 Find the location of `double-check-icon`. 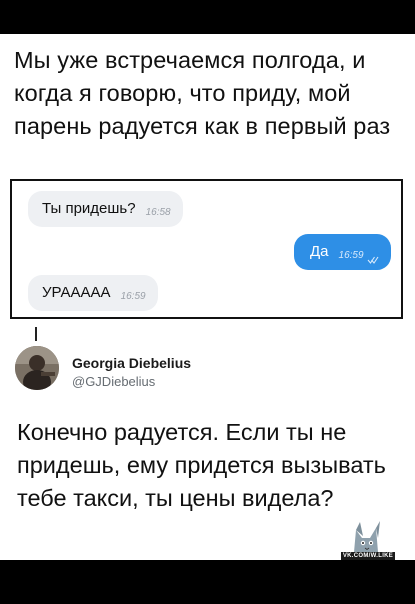

double-check-icon is located at coordinates (373, 257).